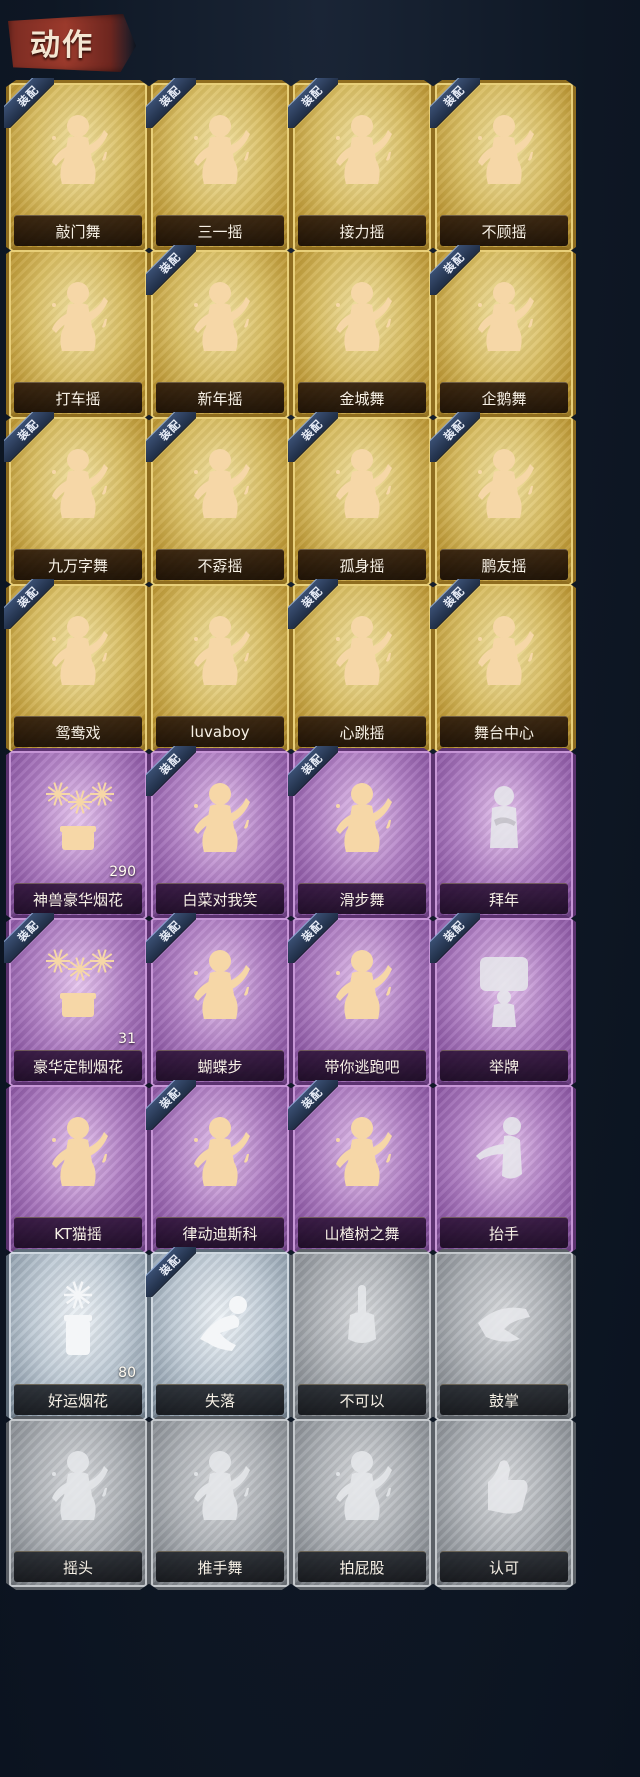 The width and height of the screenshot is (640, 1777). Describe the element at coordinates (77, 899) in the screenshot. I see `emote-name: 神兽豪华烟花` at that location.